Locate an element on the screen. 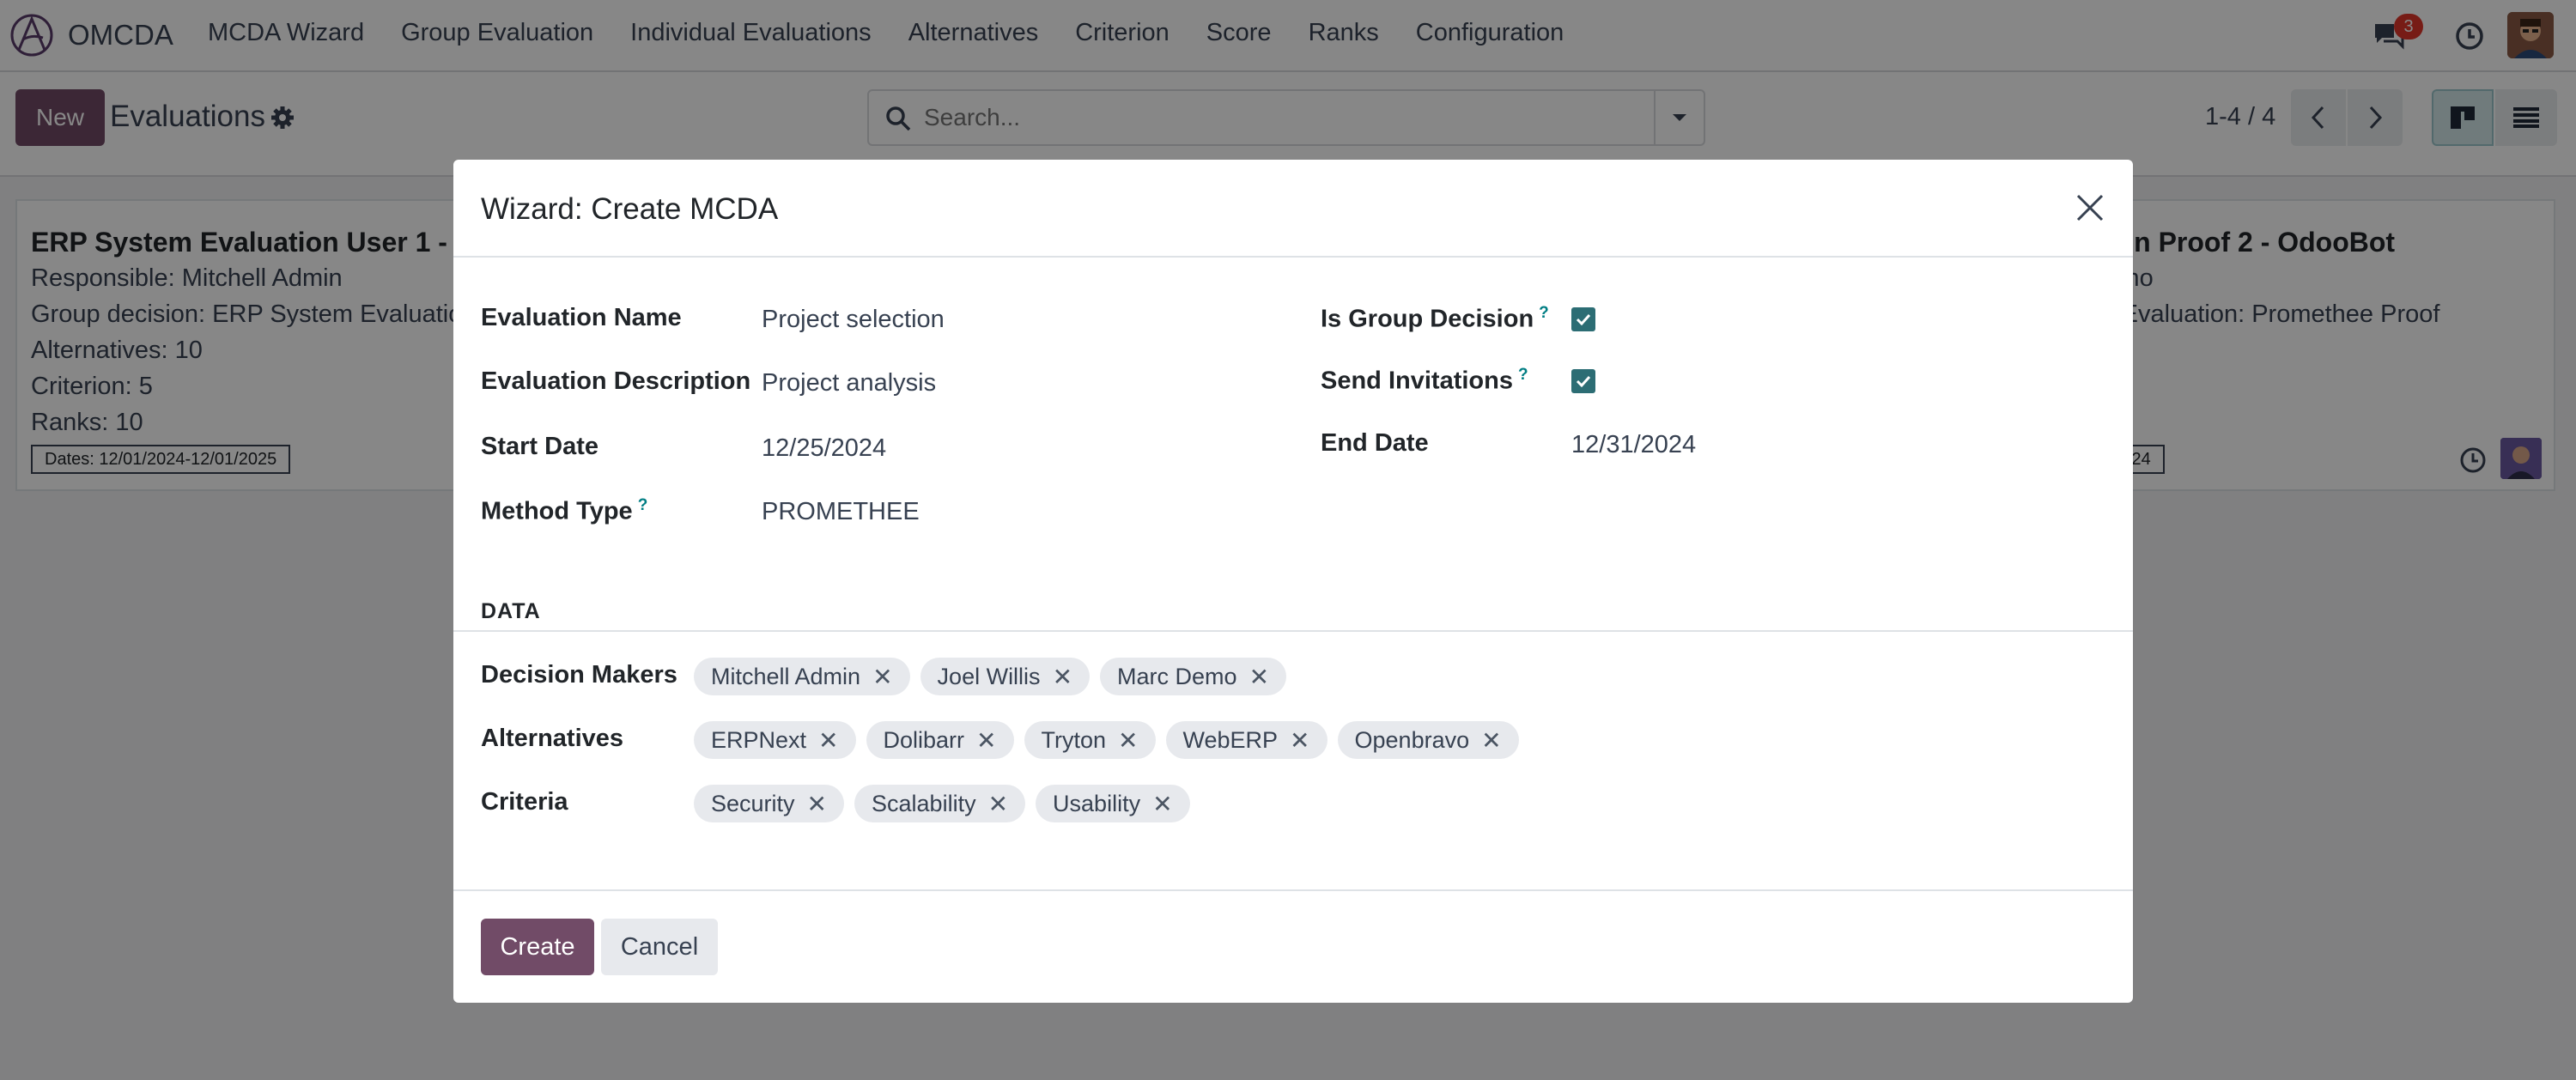  tag-label: Tryton is located at coordinates (1074, 739).